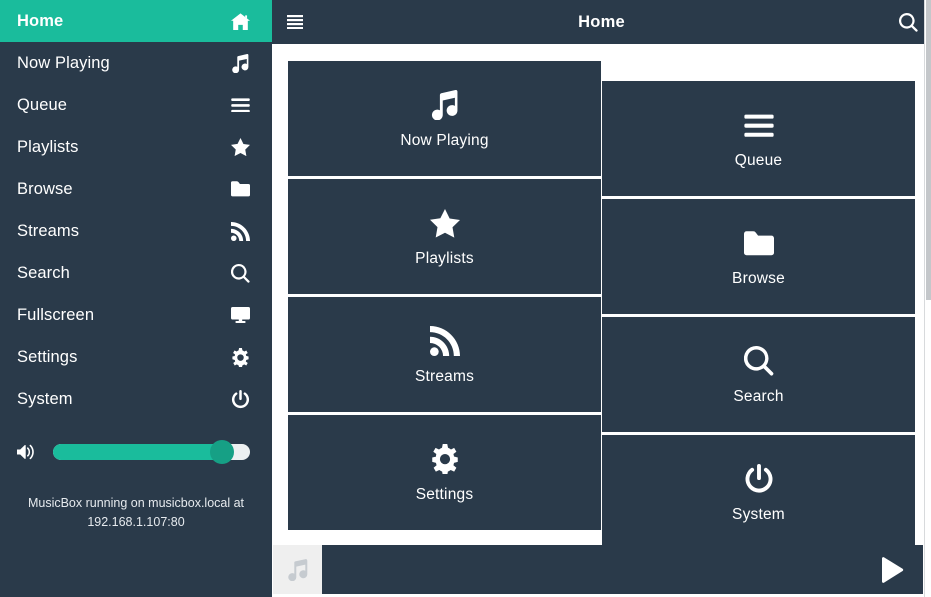  I want to click on tile-label: Browse, so click(758, 279).